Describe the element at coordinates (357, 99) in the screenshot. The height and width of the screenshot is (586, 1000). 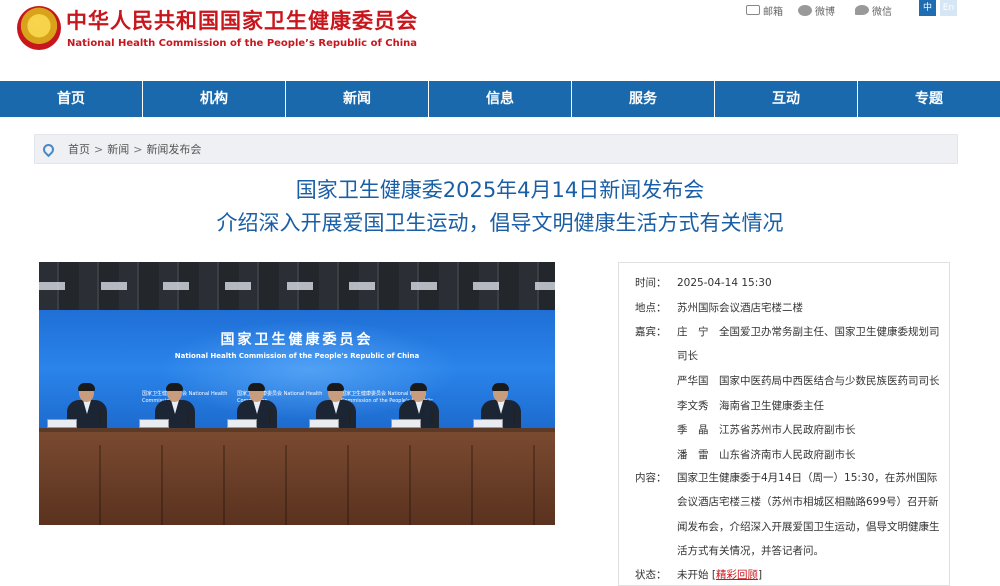
I see `nav-item-news: 新闻` at that location.